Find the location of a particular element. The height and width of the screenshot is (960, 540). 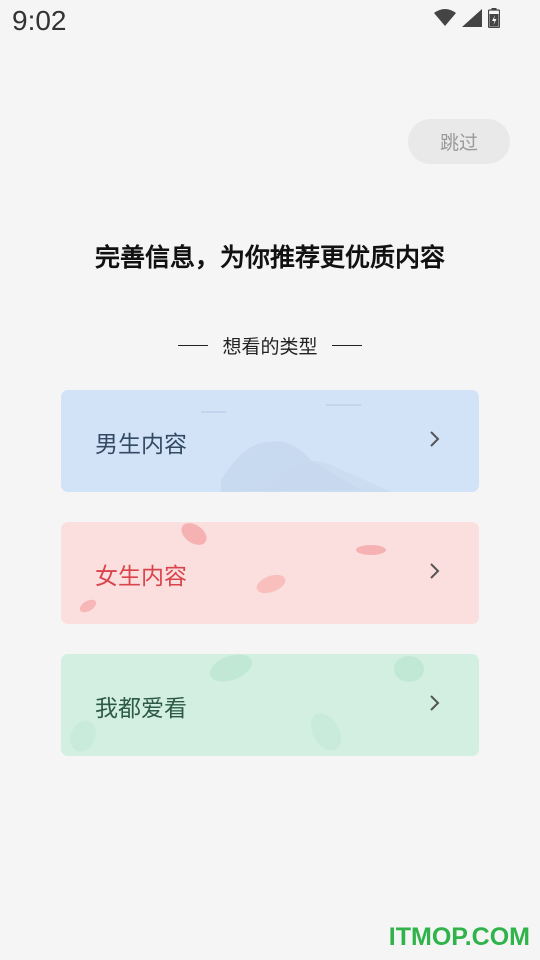

status-icons is located at coordinates (467, 18).